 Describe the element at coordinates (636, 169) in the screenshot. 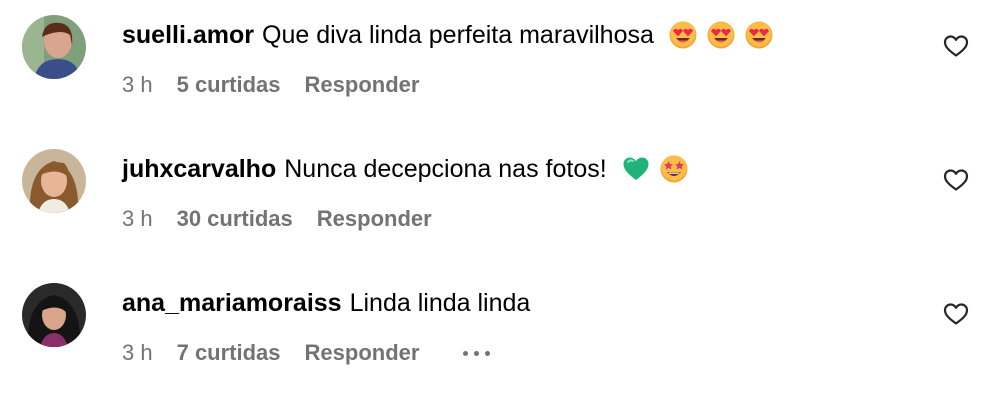

I see `green-heart-emoji` at that location.